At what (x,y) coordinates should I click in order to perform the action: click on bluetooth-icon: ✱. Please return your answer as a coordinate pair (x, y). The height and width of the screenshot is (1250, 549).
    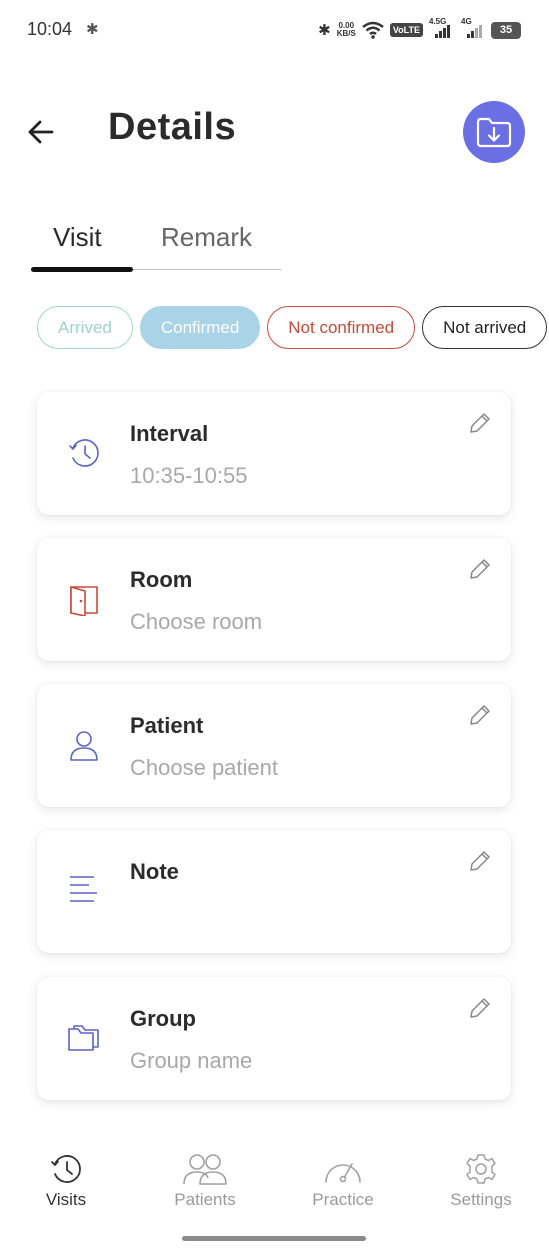
    Looking at the image, I should click on (92, 29).